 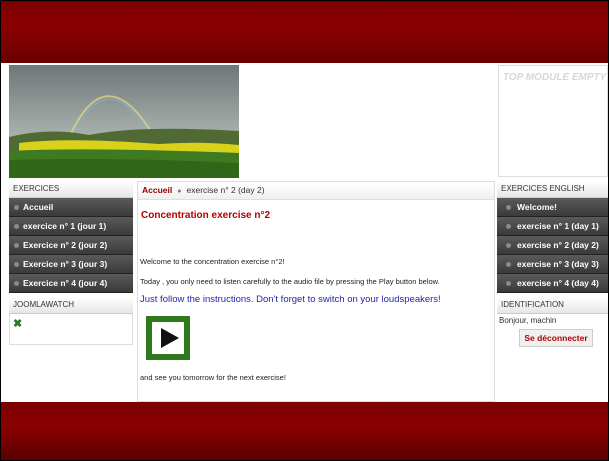 I want to click on menu-item-label: exercise n° 1 (day 1), so click(x=558, y=226).